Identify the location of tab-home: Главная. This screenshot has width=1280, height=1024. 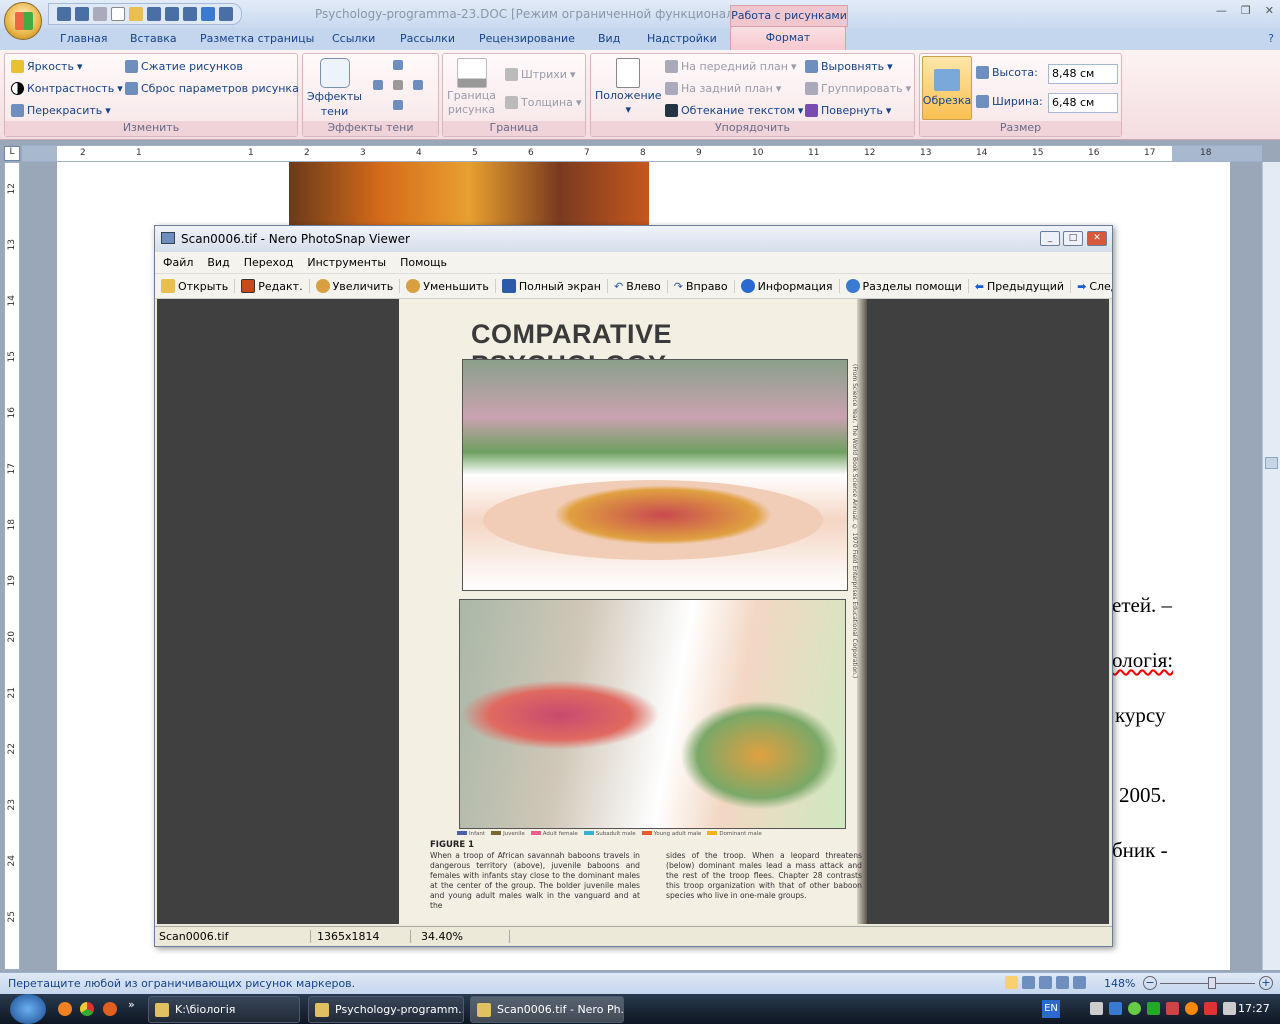
(84, 38).